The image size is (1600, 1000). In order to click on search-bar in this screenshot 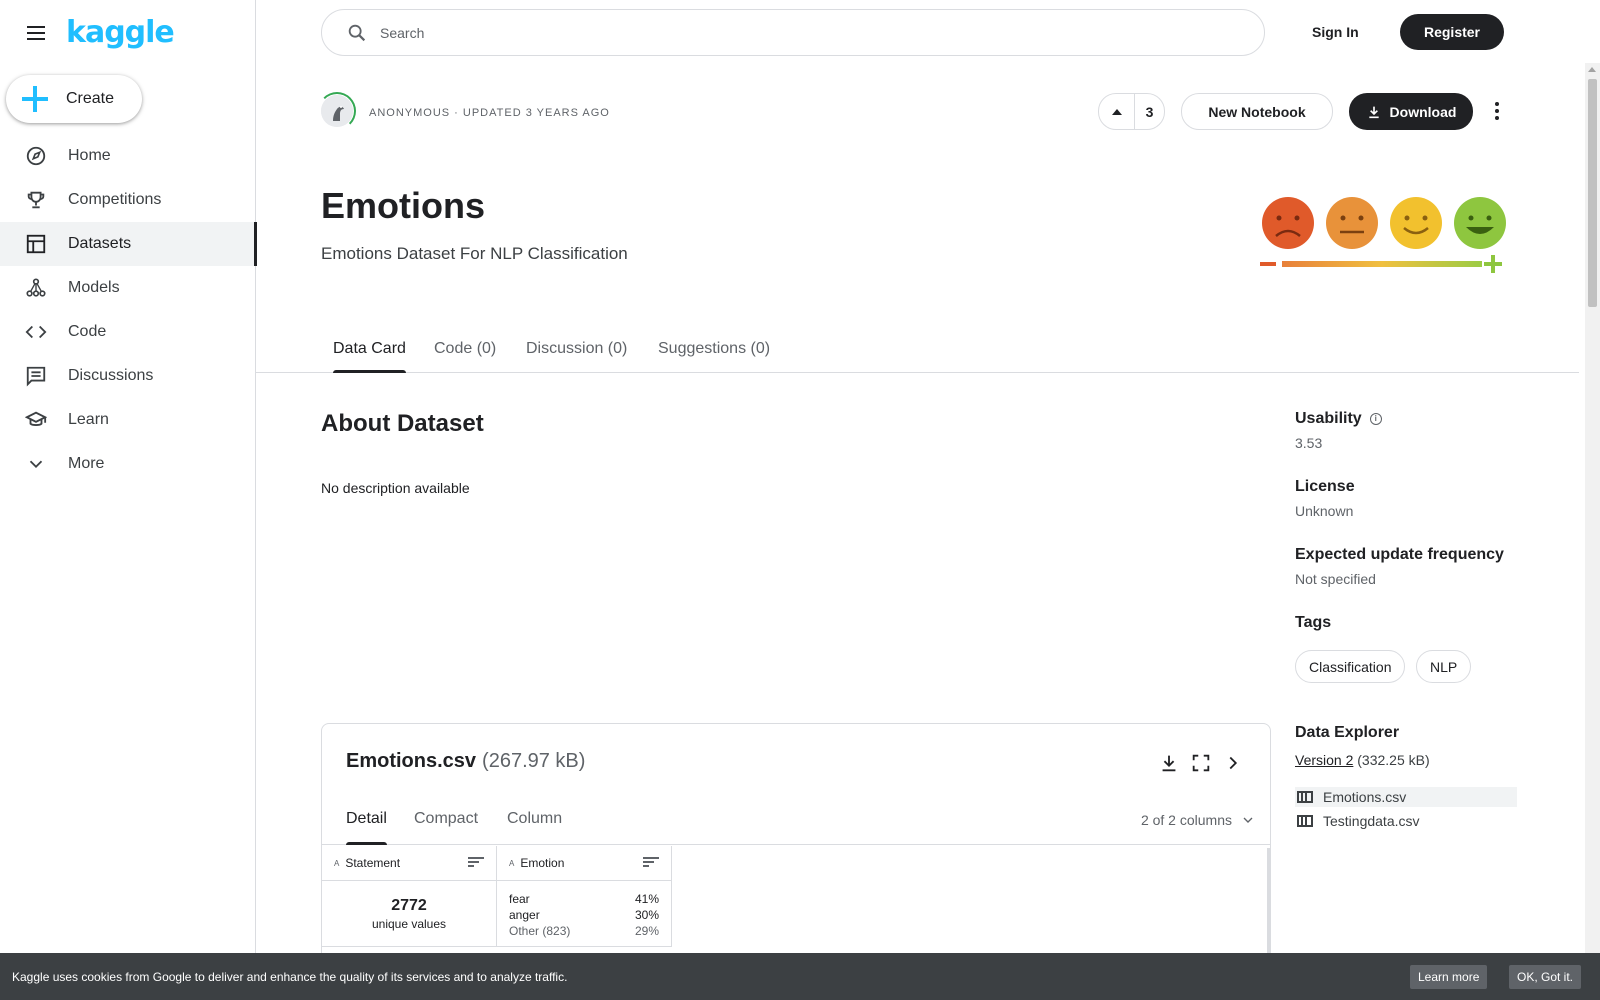, I will do `click(793, 32)`.